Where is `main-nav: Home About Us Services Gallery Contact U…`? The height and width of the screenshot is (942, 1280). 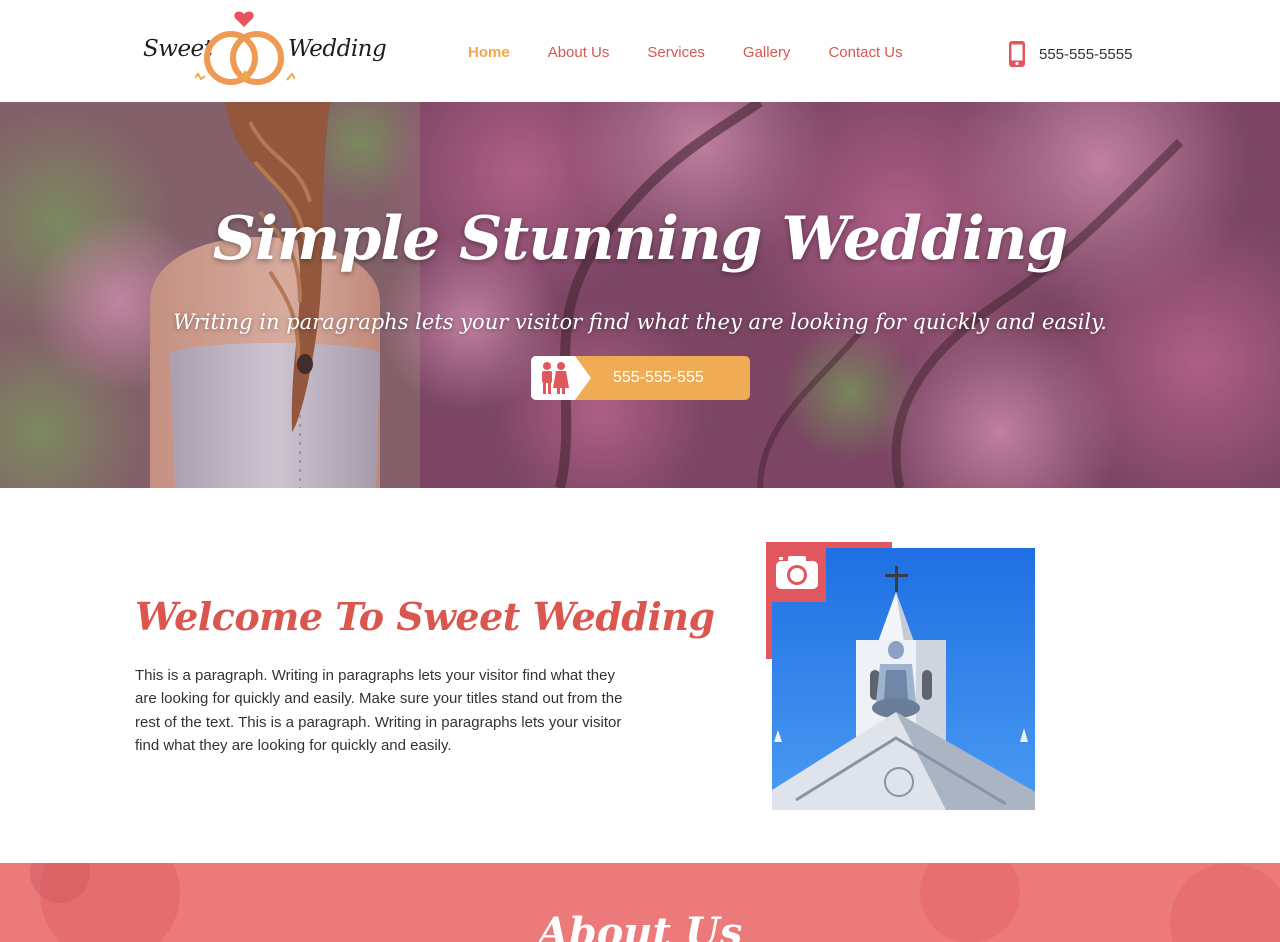 main-nav: Home About Us Services Gallery Contact U… is located at coordinates (704, 52).